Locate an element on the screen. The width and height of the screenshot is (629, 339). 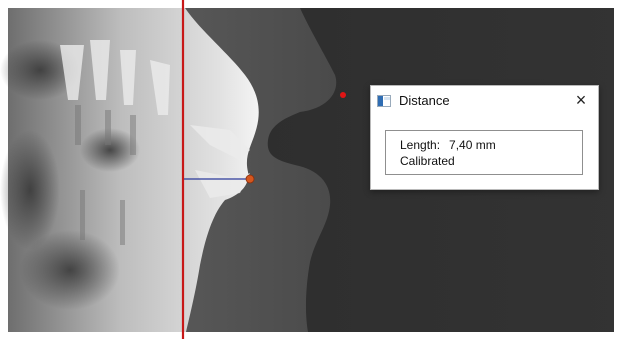
length-label: Length: is located at coordinates (420, 145).